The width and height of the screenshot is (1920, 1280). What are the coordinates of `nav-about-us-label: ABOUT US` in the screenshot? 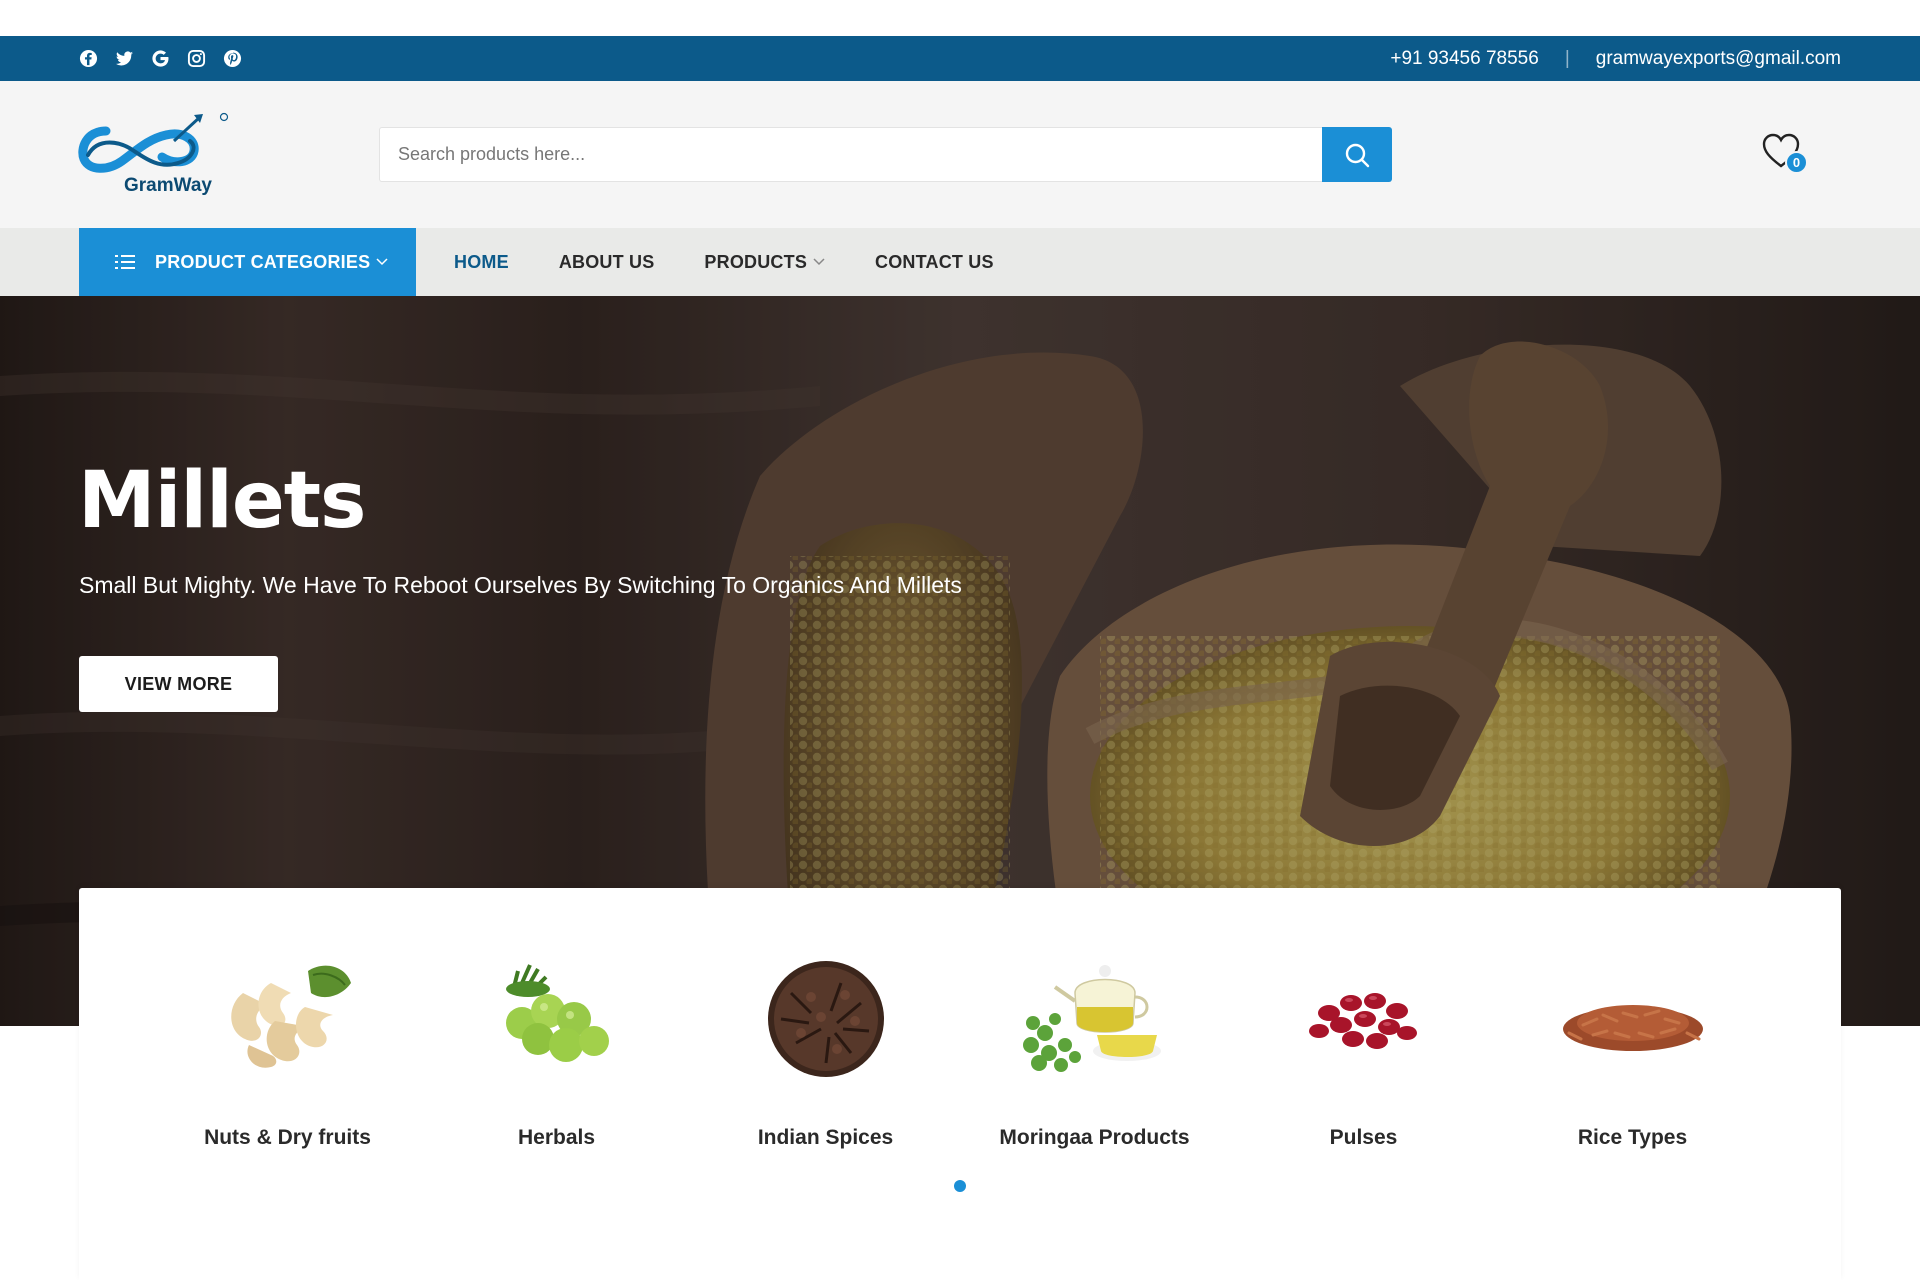 It's located at (606, 261).